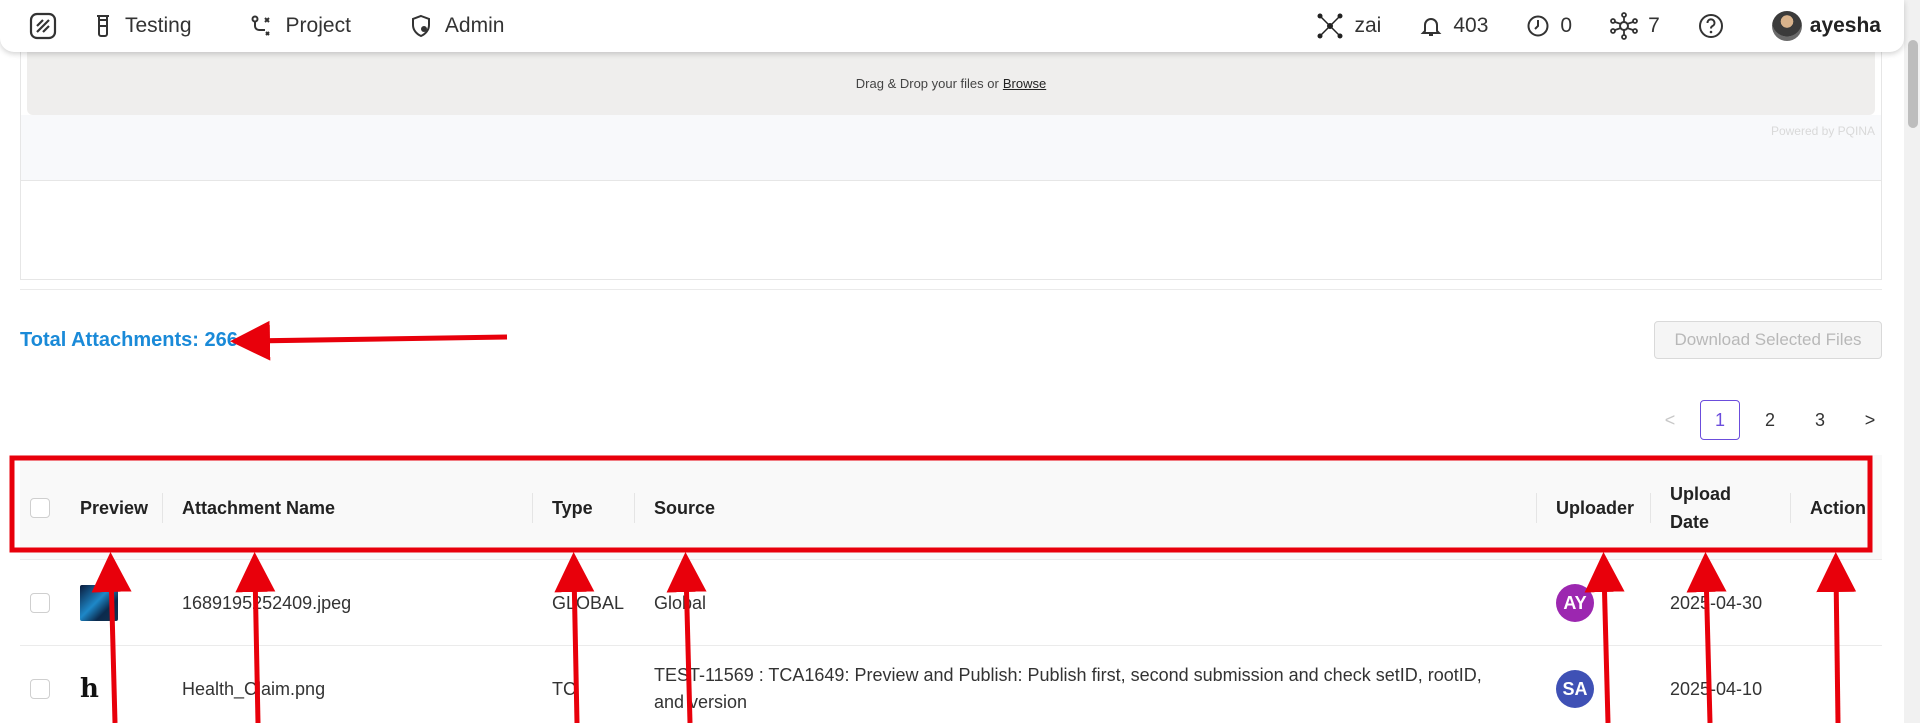 The height and width of the screenshot is (723, 1920). Describe the element at coordinates (1913, 84) in the screenshot. I see `scrollbar-thumb` at that location.